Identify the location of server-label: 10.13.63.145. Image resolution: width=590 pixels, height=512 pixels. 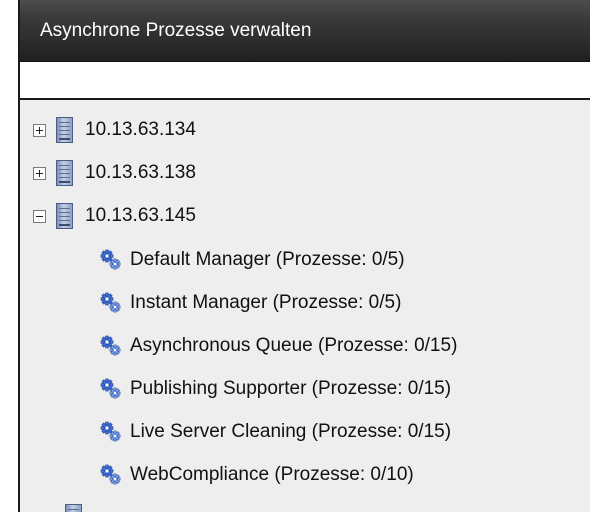
(140, 216).